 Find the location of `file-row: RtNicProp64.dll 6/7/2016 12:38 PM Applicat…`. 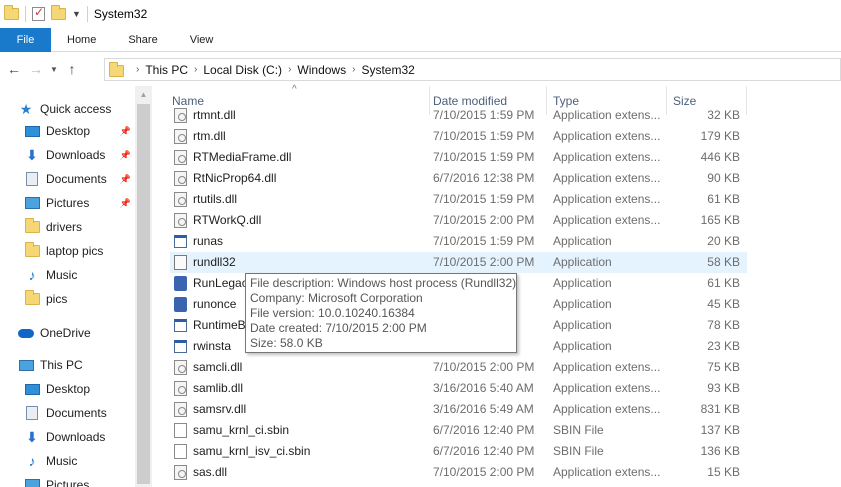

file-row: RtNicProp64.dll 6/7/2016 12:38 PM Applicat… is located at coordinates (458, 178).